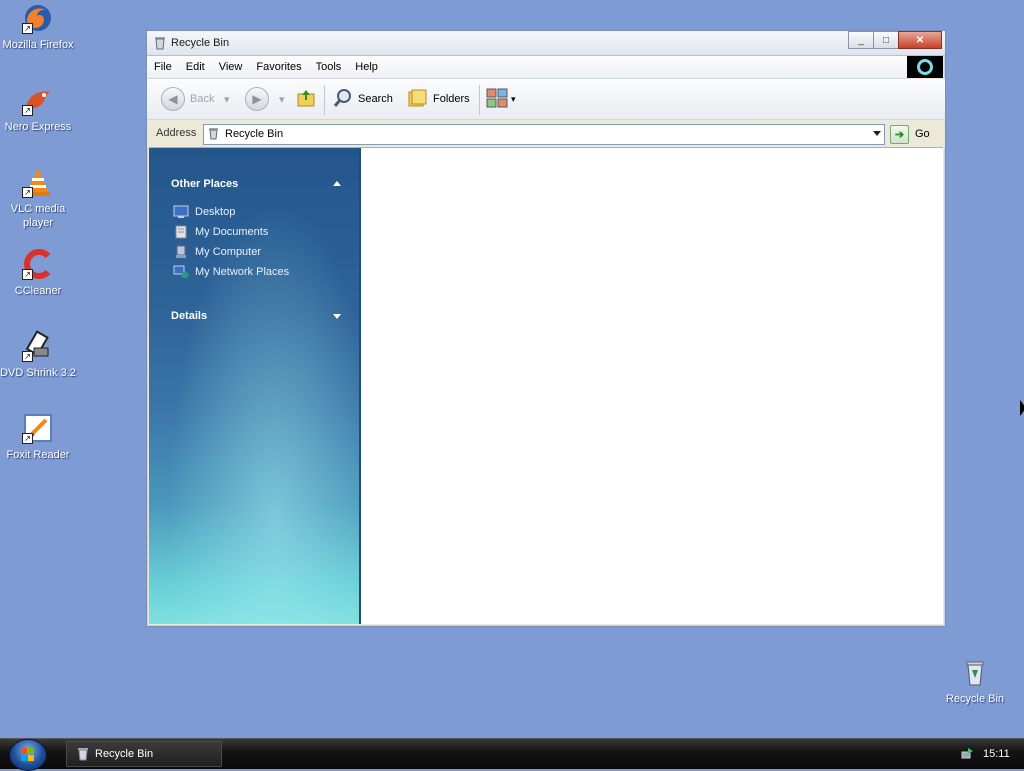 The height and width of the screenshot is (771, 1024). What do you see at coordinates (38, 182) in the screenshot?
I see `vlc-cone-icon: ↗` at bounding box center [38, 182].